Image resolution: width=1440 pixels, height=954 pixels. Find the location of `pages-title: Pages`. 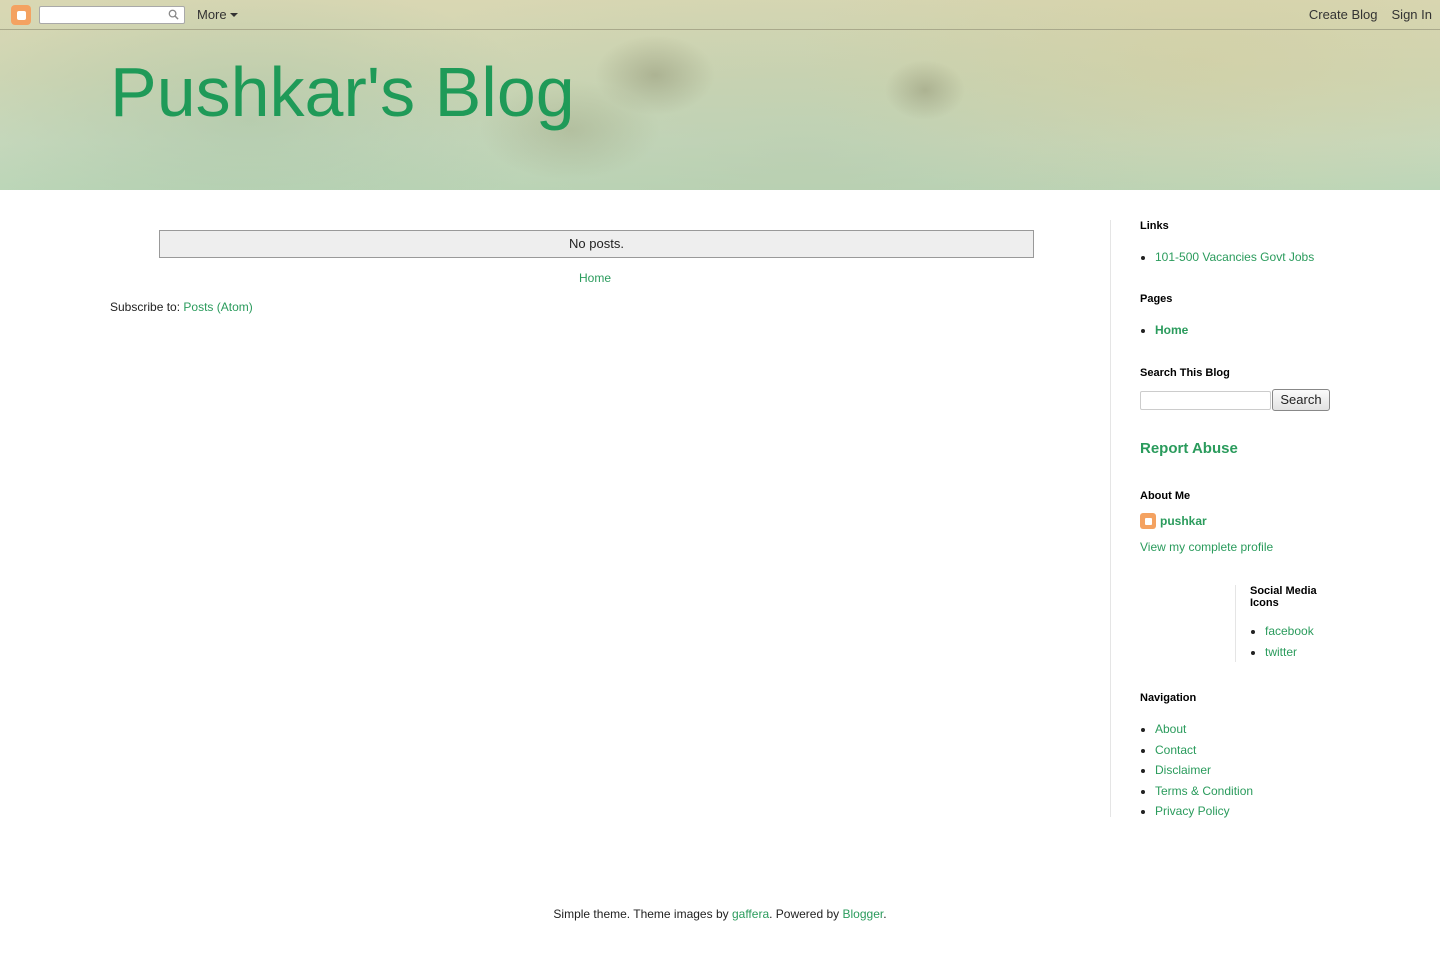

pages-title: Pages is located at coordinates (1156, 299).